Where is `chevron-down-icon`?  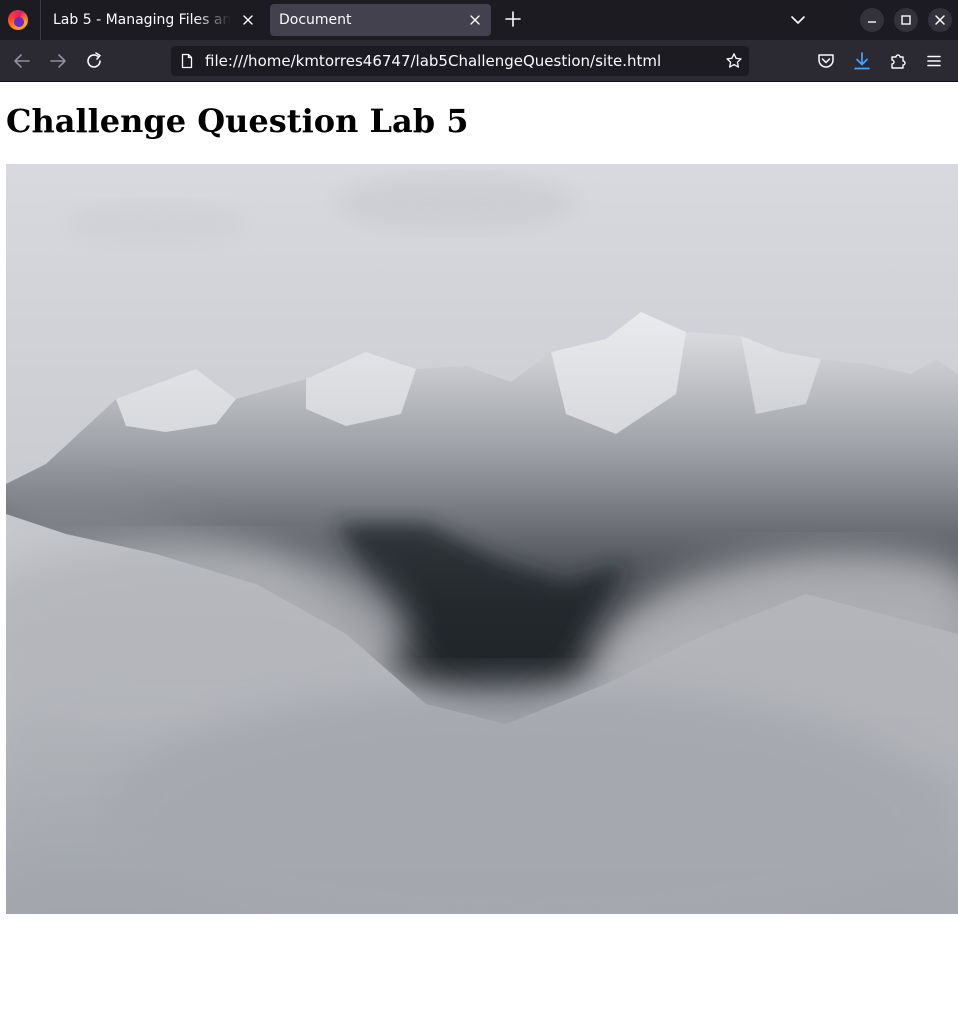
chevron-down-icon is located at coordinates (798, 20).